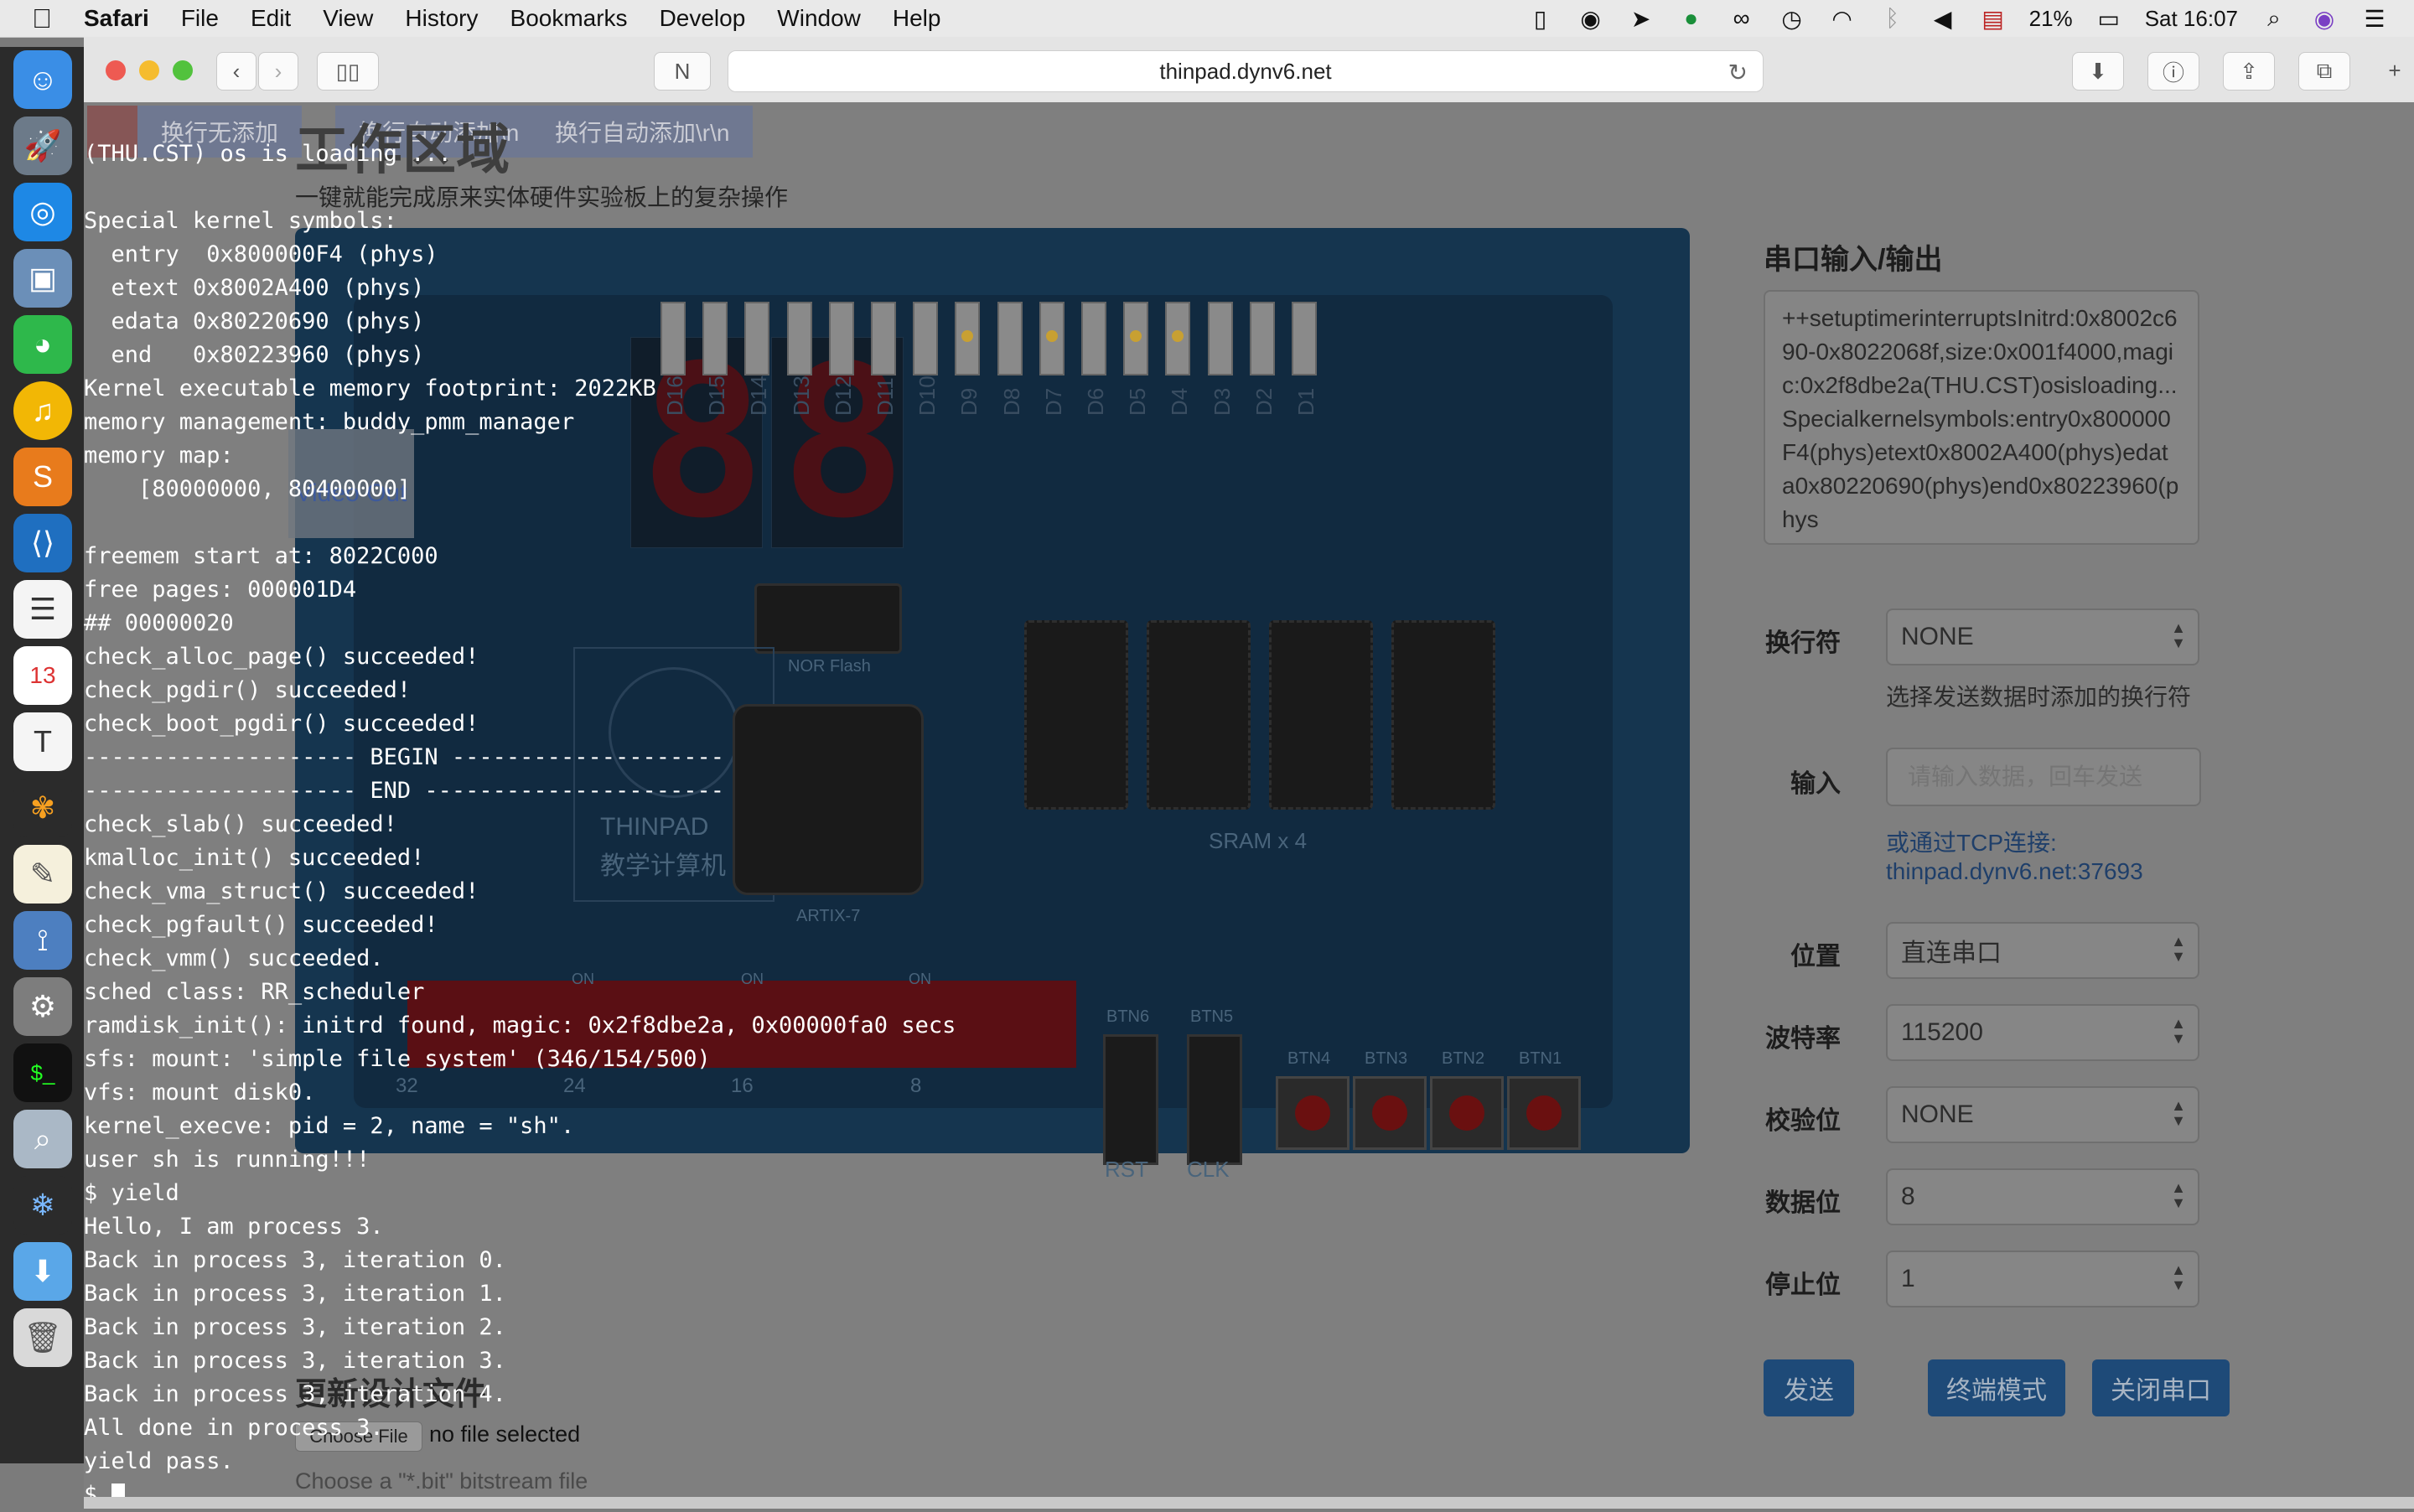 The height and width of the screenshot is (1512, 2414). Describe the element at coordinates (348, 18) in the screenshot. I see `menu-view: View` at that location.